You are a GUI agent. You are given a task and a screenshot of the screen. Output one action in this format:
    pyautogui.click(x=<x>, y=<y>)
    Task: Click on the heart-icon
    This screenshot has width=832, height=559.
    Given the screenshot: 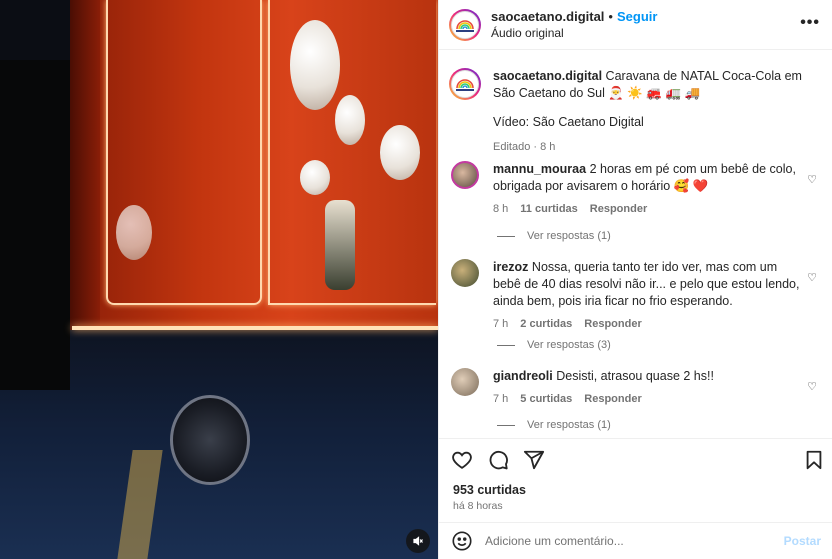 What is the action you would take?
    pyautogui.click(x=462, y=460)
    